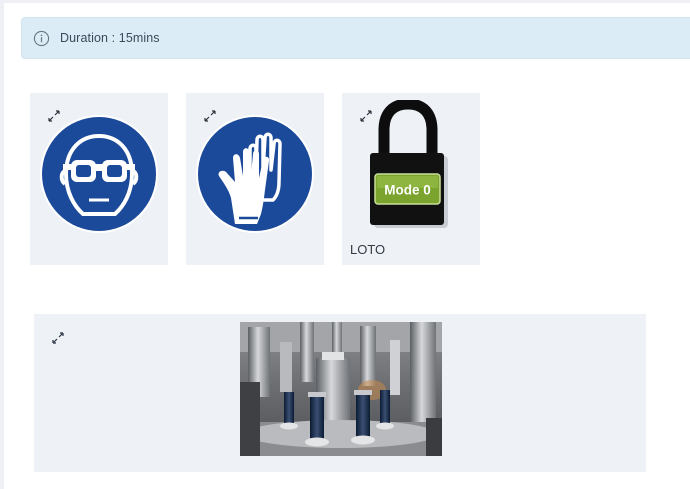 This screenshot has height=489, width=690. I want to click on left-edge, so click(2, 244).